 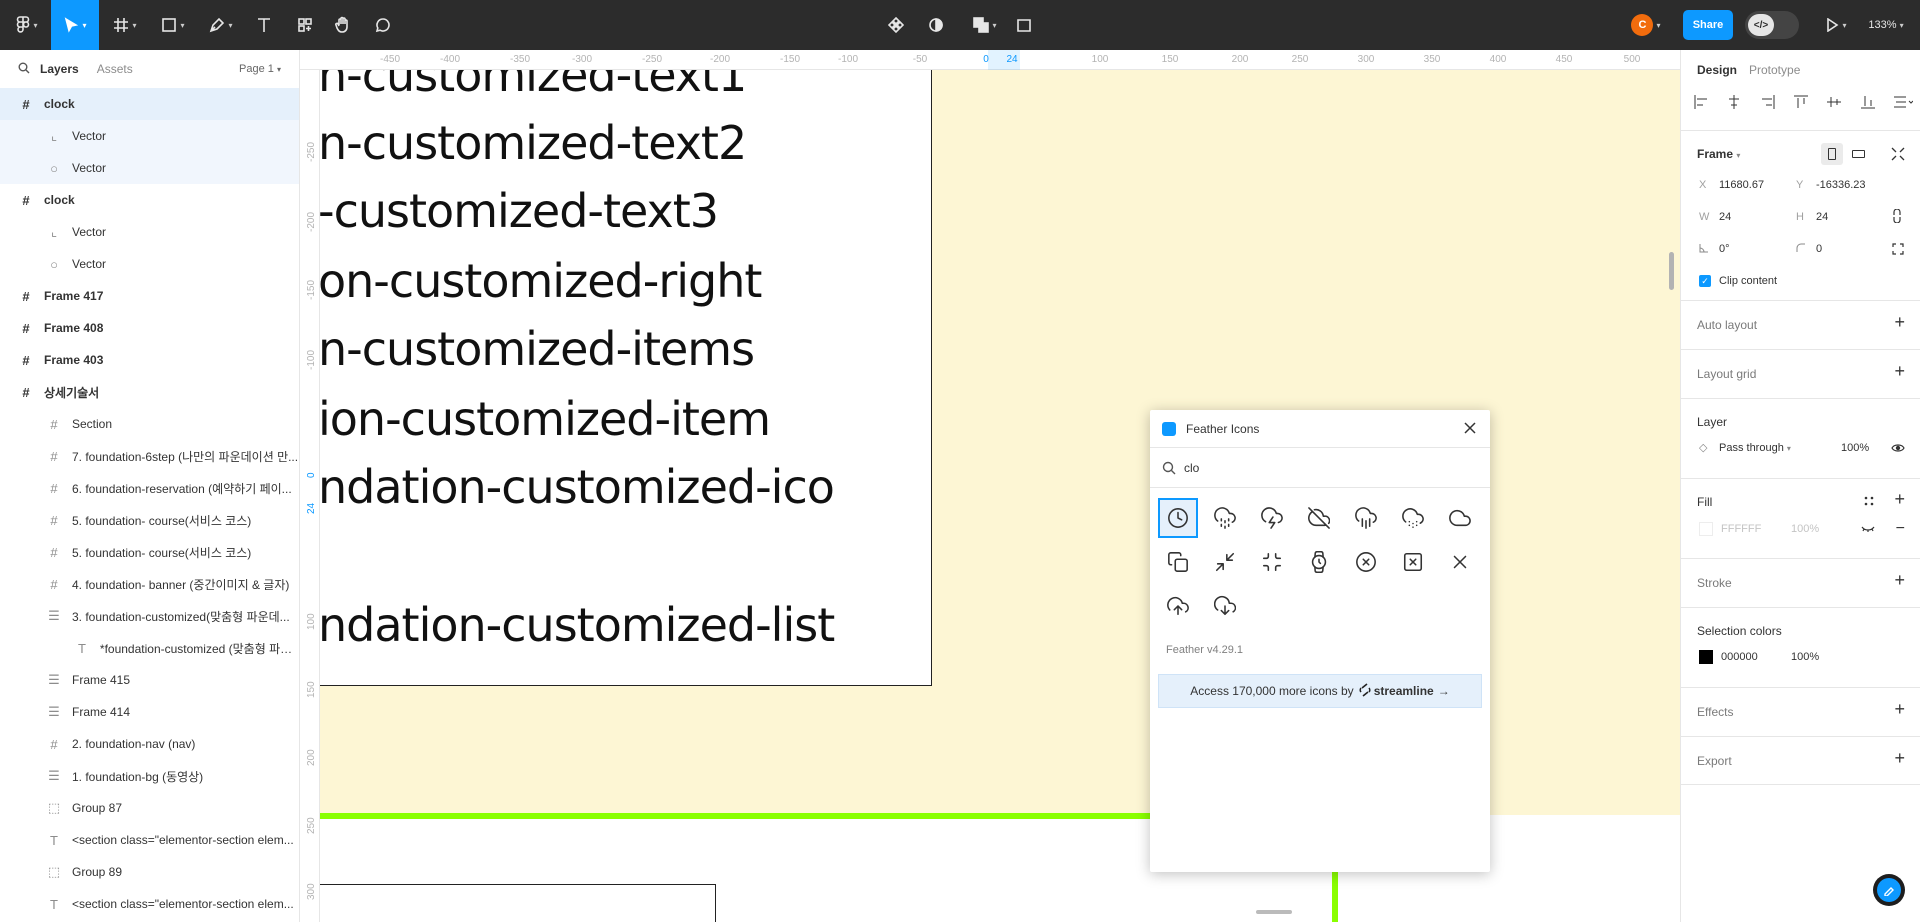 I want to click on resize-to-fit-icon, so click(x=1898, y=154).